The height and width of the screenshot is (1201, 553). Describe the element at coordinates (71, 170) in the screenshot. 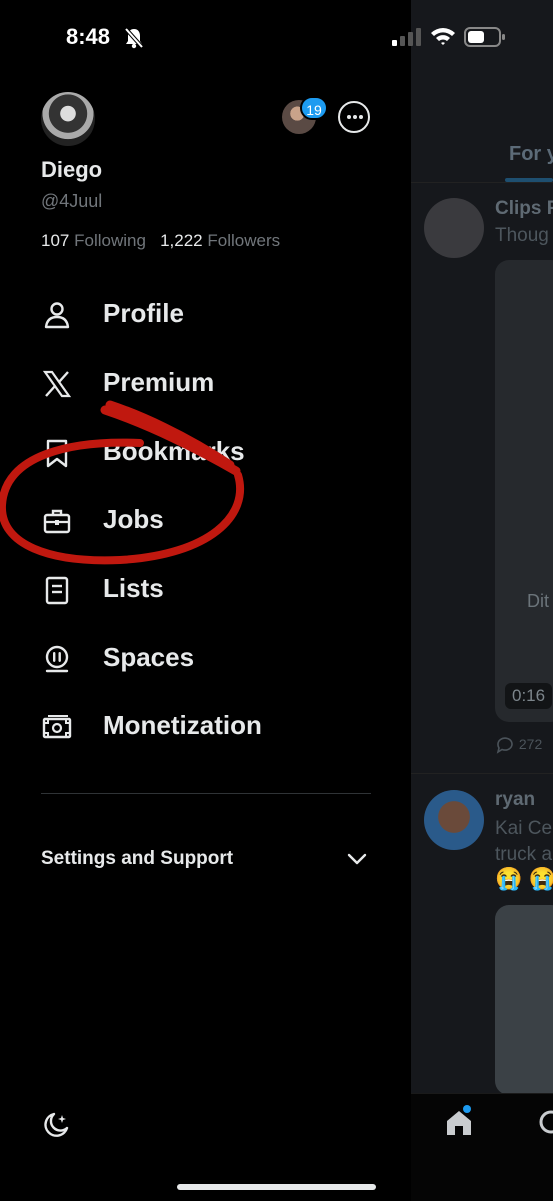

I see `profile-name: Diego` at that location.